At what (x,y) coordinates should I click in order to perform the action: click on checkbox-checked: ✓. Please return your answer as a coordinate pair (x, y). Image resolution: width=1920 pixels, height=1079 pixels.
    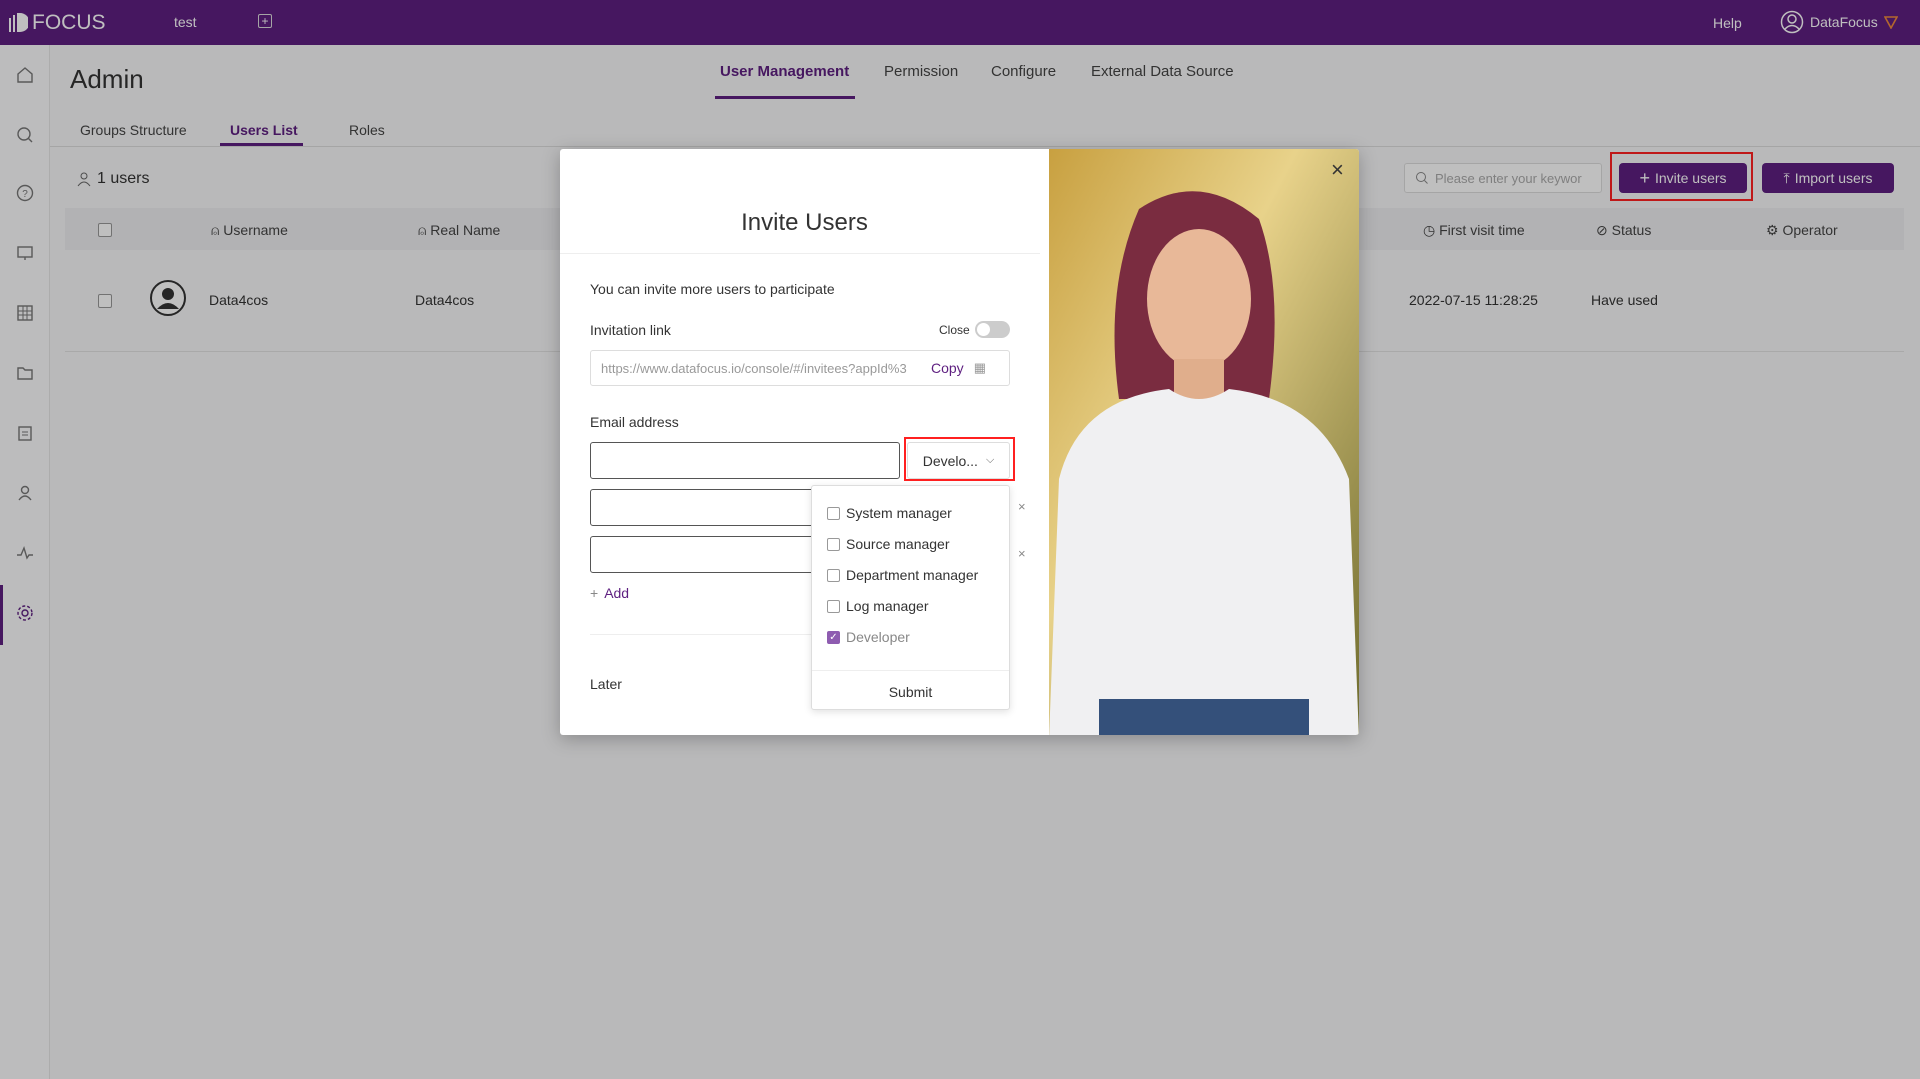
    Looking at the image, I should click on (833, 637).